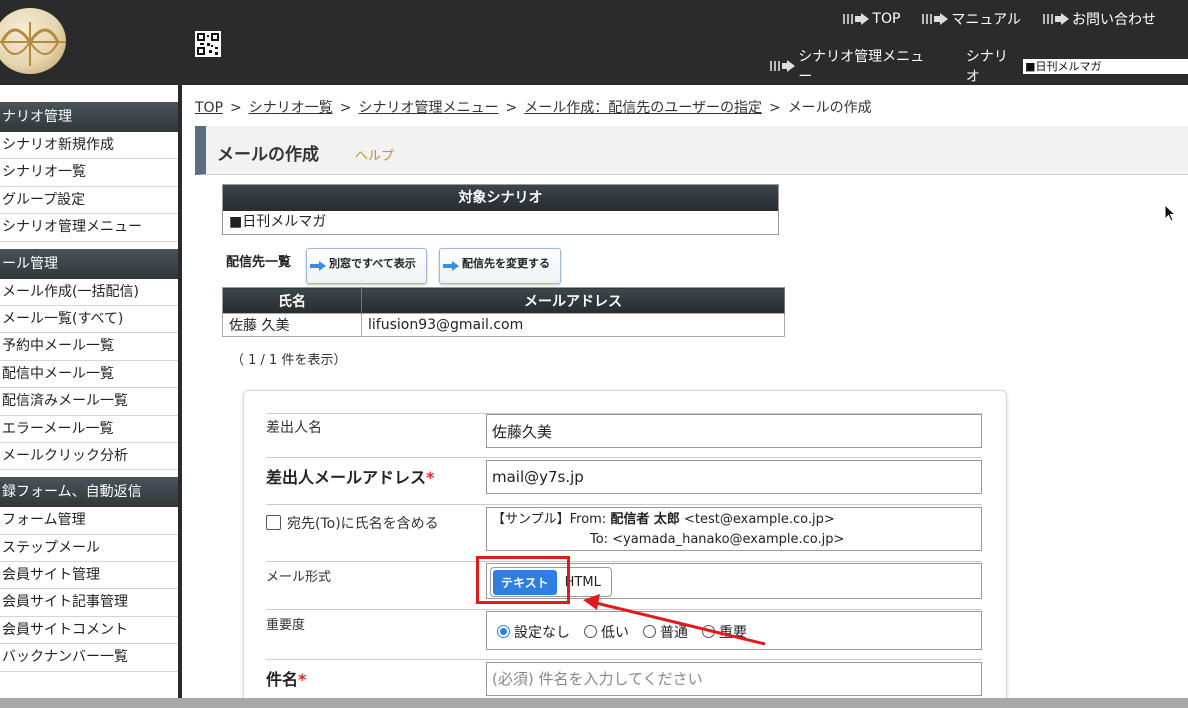 The width and height of the screenshot is (1188, 708). I want to click on annotation-arrow-icon, so click(674, 620).